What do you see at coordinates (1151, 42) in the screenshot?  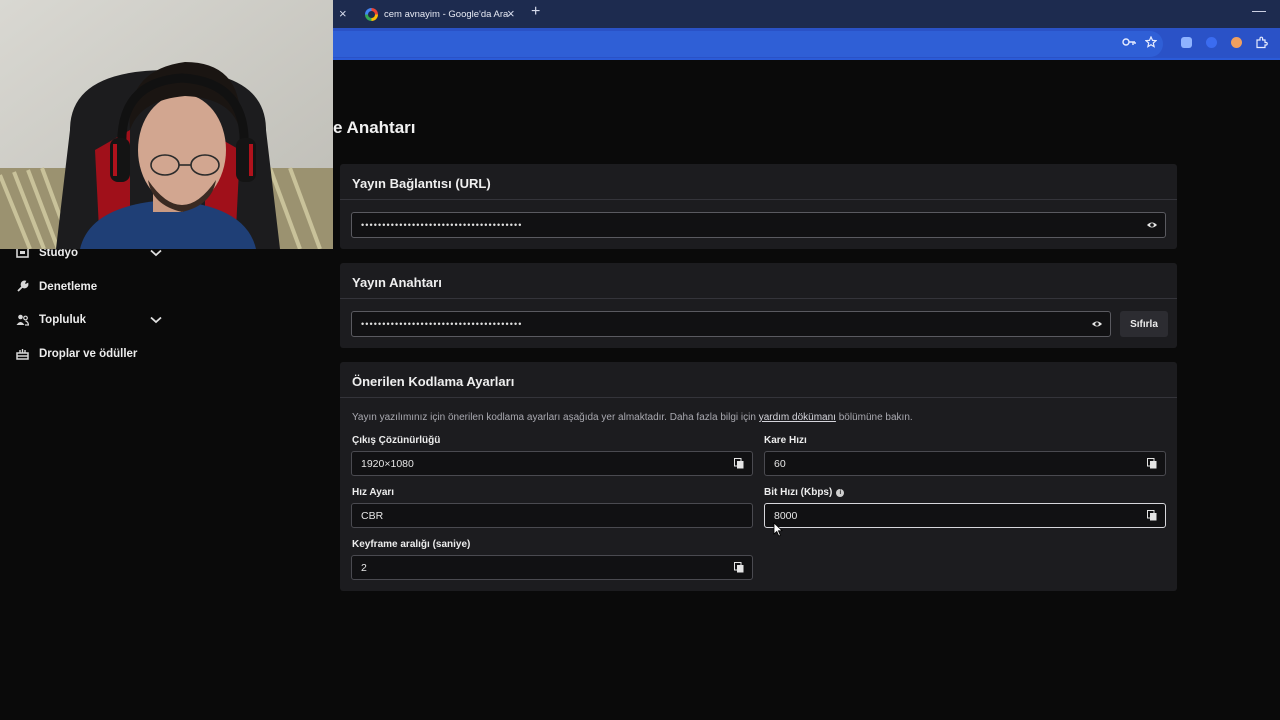 I see `bookmark-star-icon` at bounding box center [1151, 42].